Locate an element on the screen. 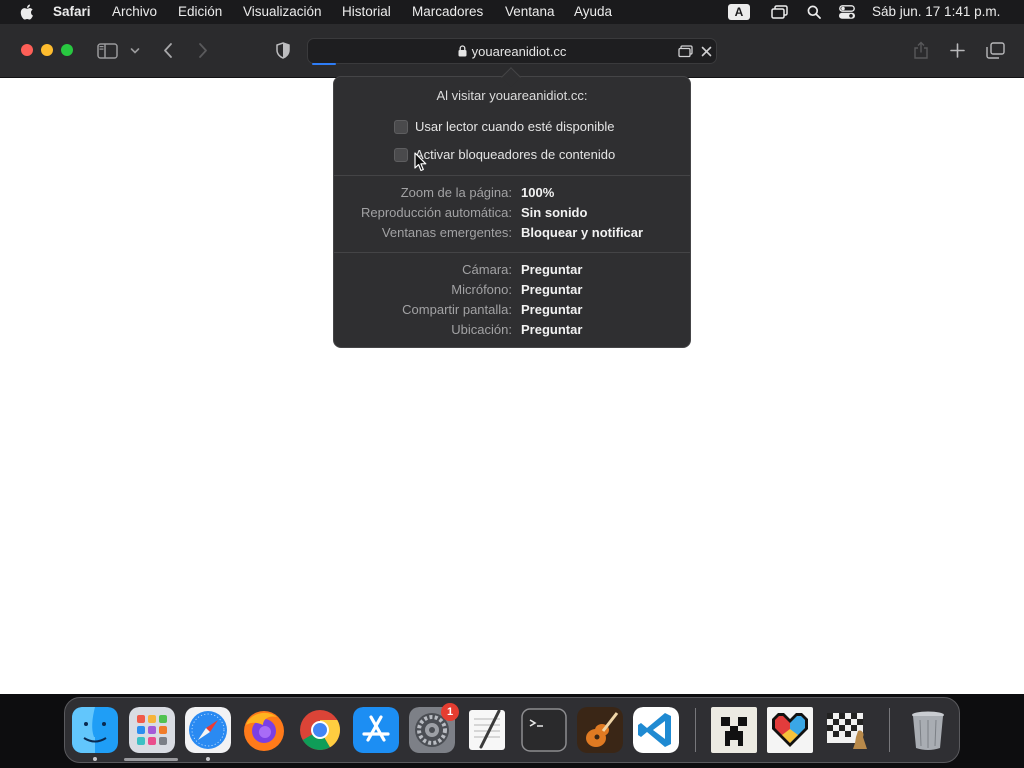 This screenshot has height=768, width=1024. reader-icon is located at coordinates (685, 51).